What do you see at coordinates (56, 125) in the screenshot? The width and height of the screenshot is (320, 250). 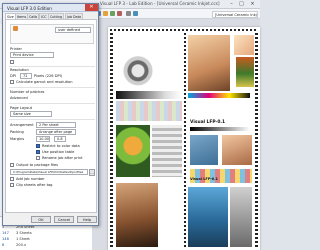 I see `arrangement-select: 2 Per sheet` at bounding box center [56, 125].